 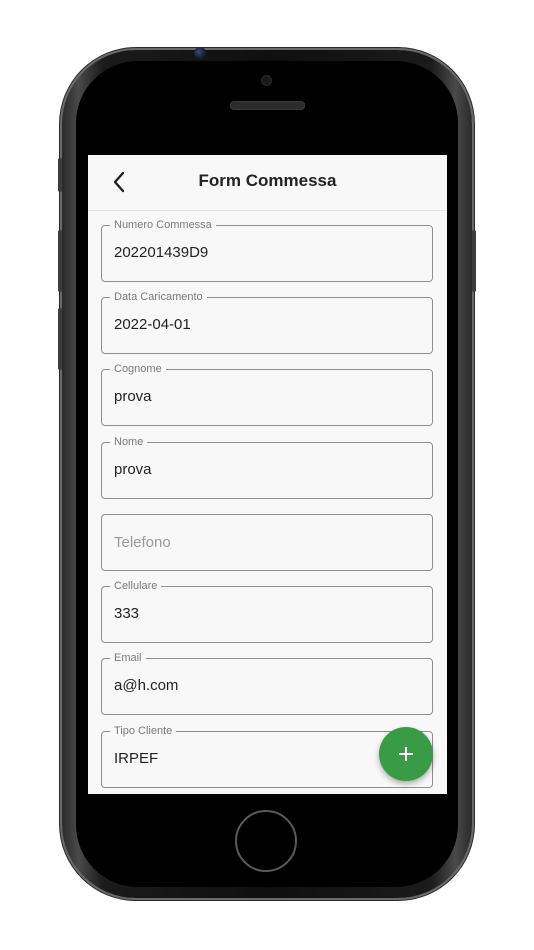 I want to click on field-label: Numero Commessa, so click(x=163, y=225).